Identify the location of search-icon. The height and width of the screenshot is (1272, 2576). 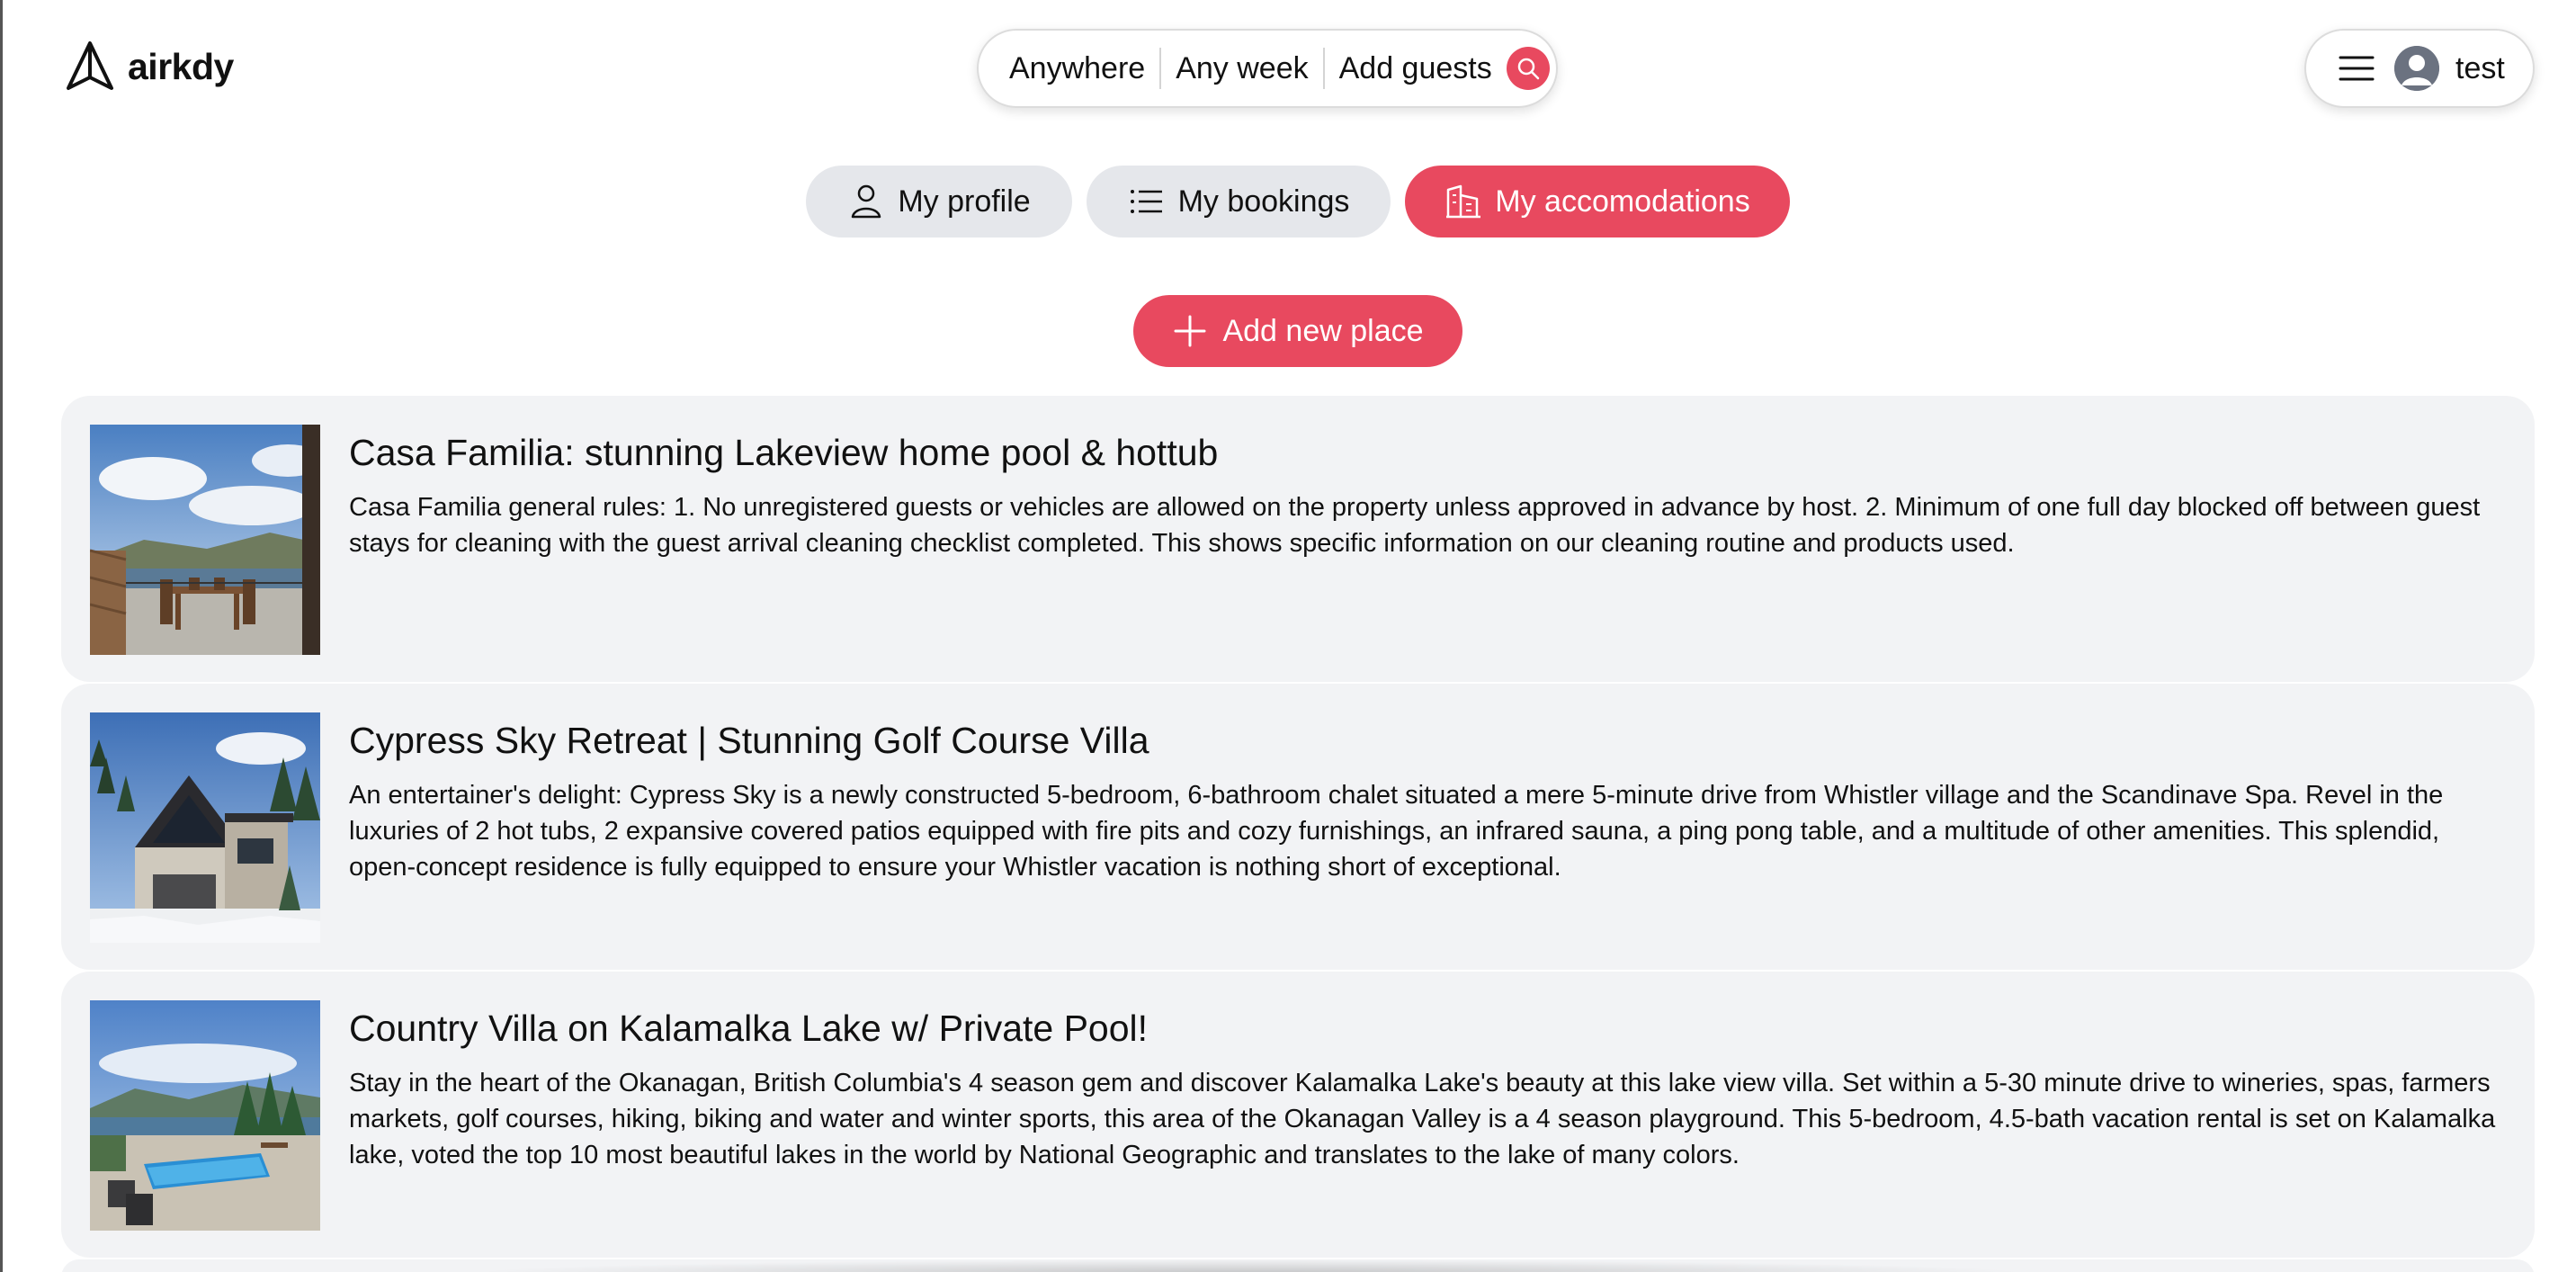
(1528, 69).